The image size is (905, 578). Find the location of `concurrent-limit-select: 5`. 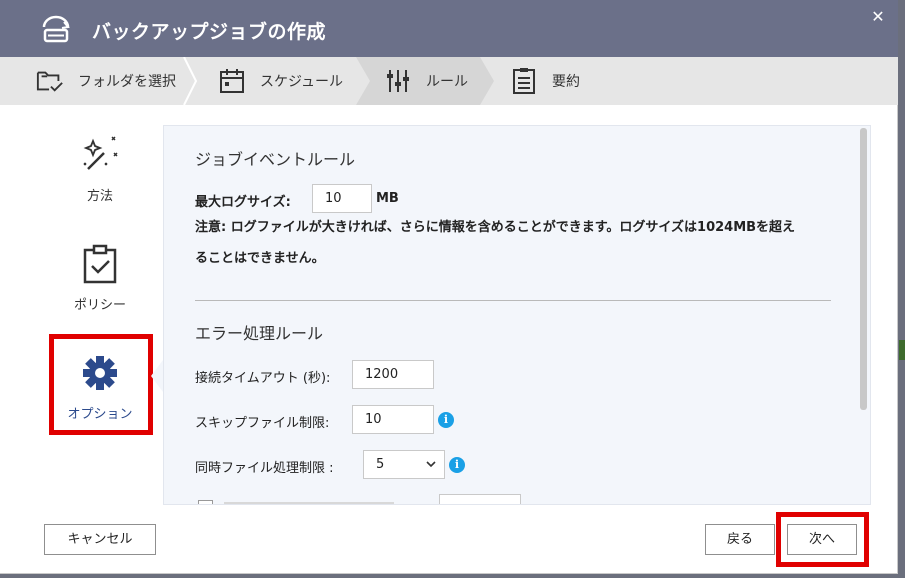

concurrent-limit-select: 5 is located at coordinates (404, 464).